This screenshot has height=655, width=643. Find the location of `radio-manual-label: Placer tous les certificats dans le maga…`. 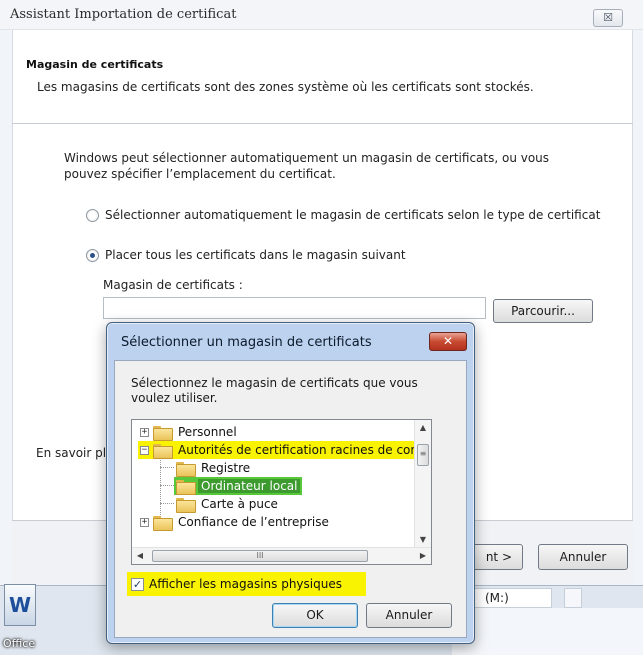

radio-manual-label: Placer tous les certificats dans le maga… is located at coordinates (255, 255).